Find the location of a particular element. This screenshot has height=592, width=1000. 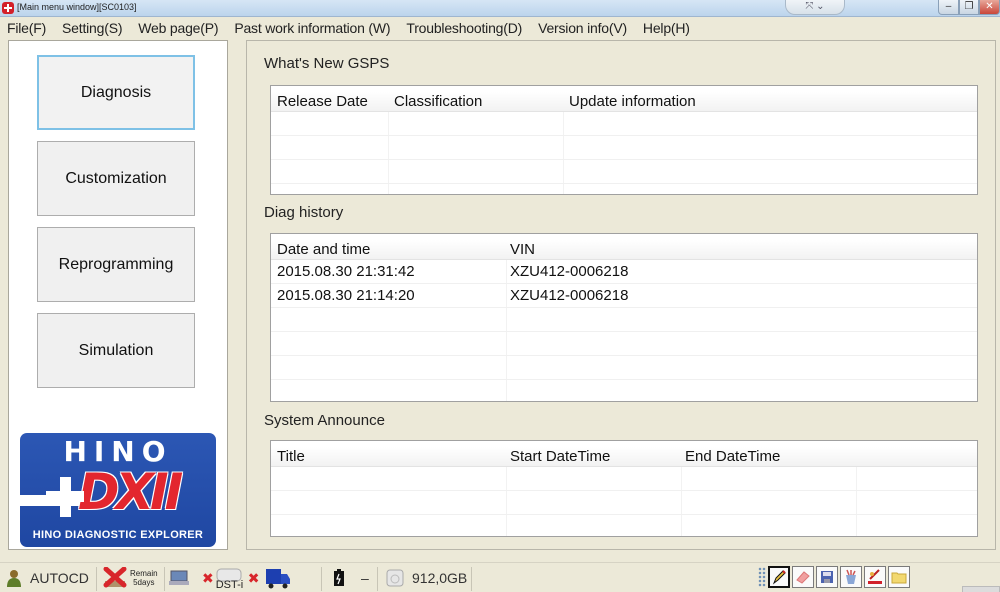

eraser-tool-button is located at coordinates (803, 577).